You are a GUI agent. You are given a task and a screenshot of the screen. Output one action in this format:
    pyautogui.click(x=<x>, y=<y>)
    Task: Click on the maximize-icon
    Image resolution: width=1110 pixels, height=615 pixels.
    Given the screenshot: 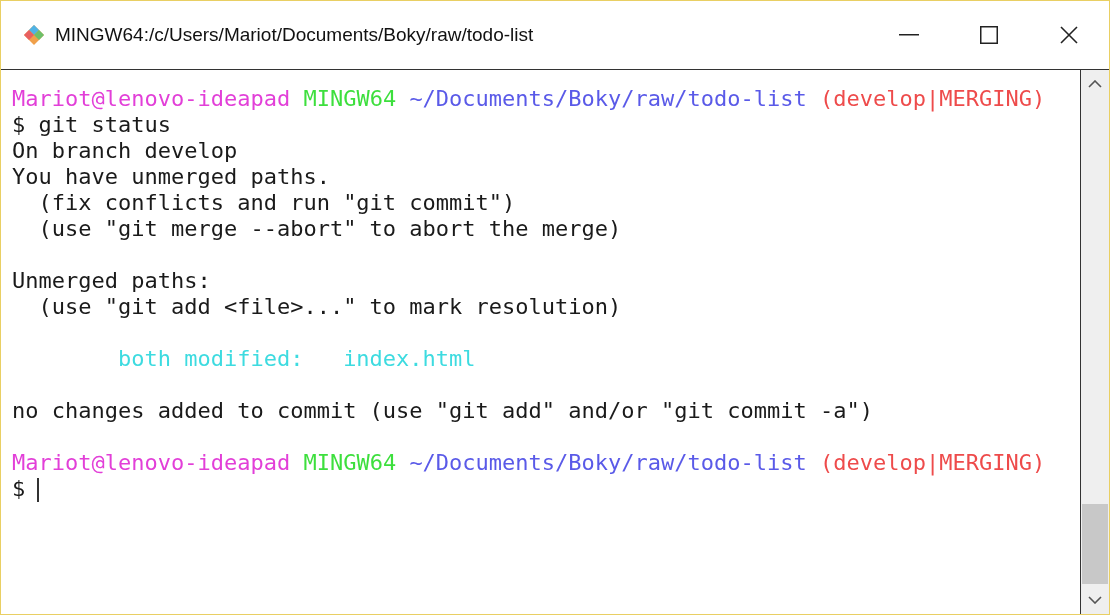 What is the action you would take?
    pyautogui.click(x=989, y=35)
    